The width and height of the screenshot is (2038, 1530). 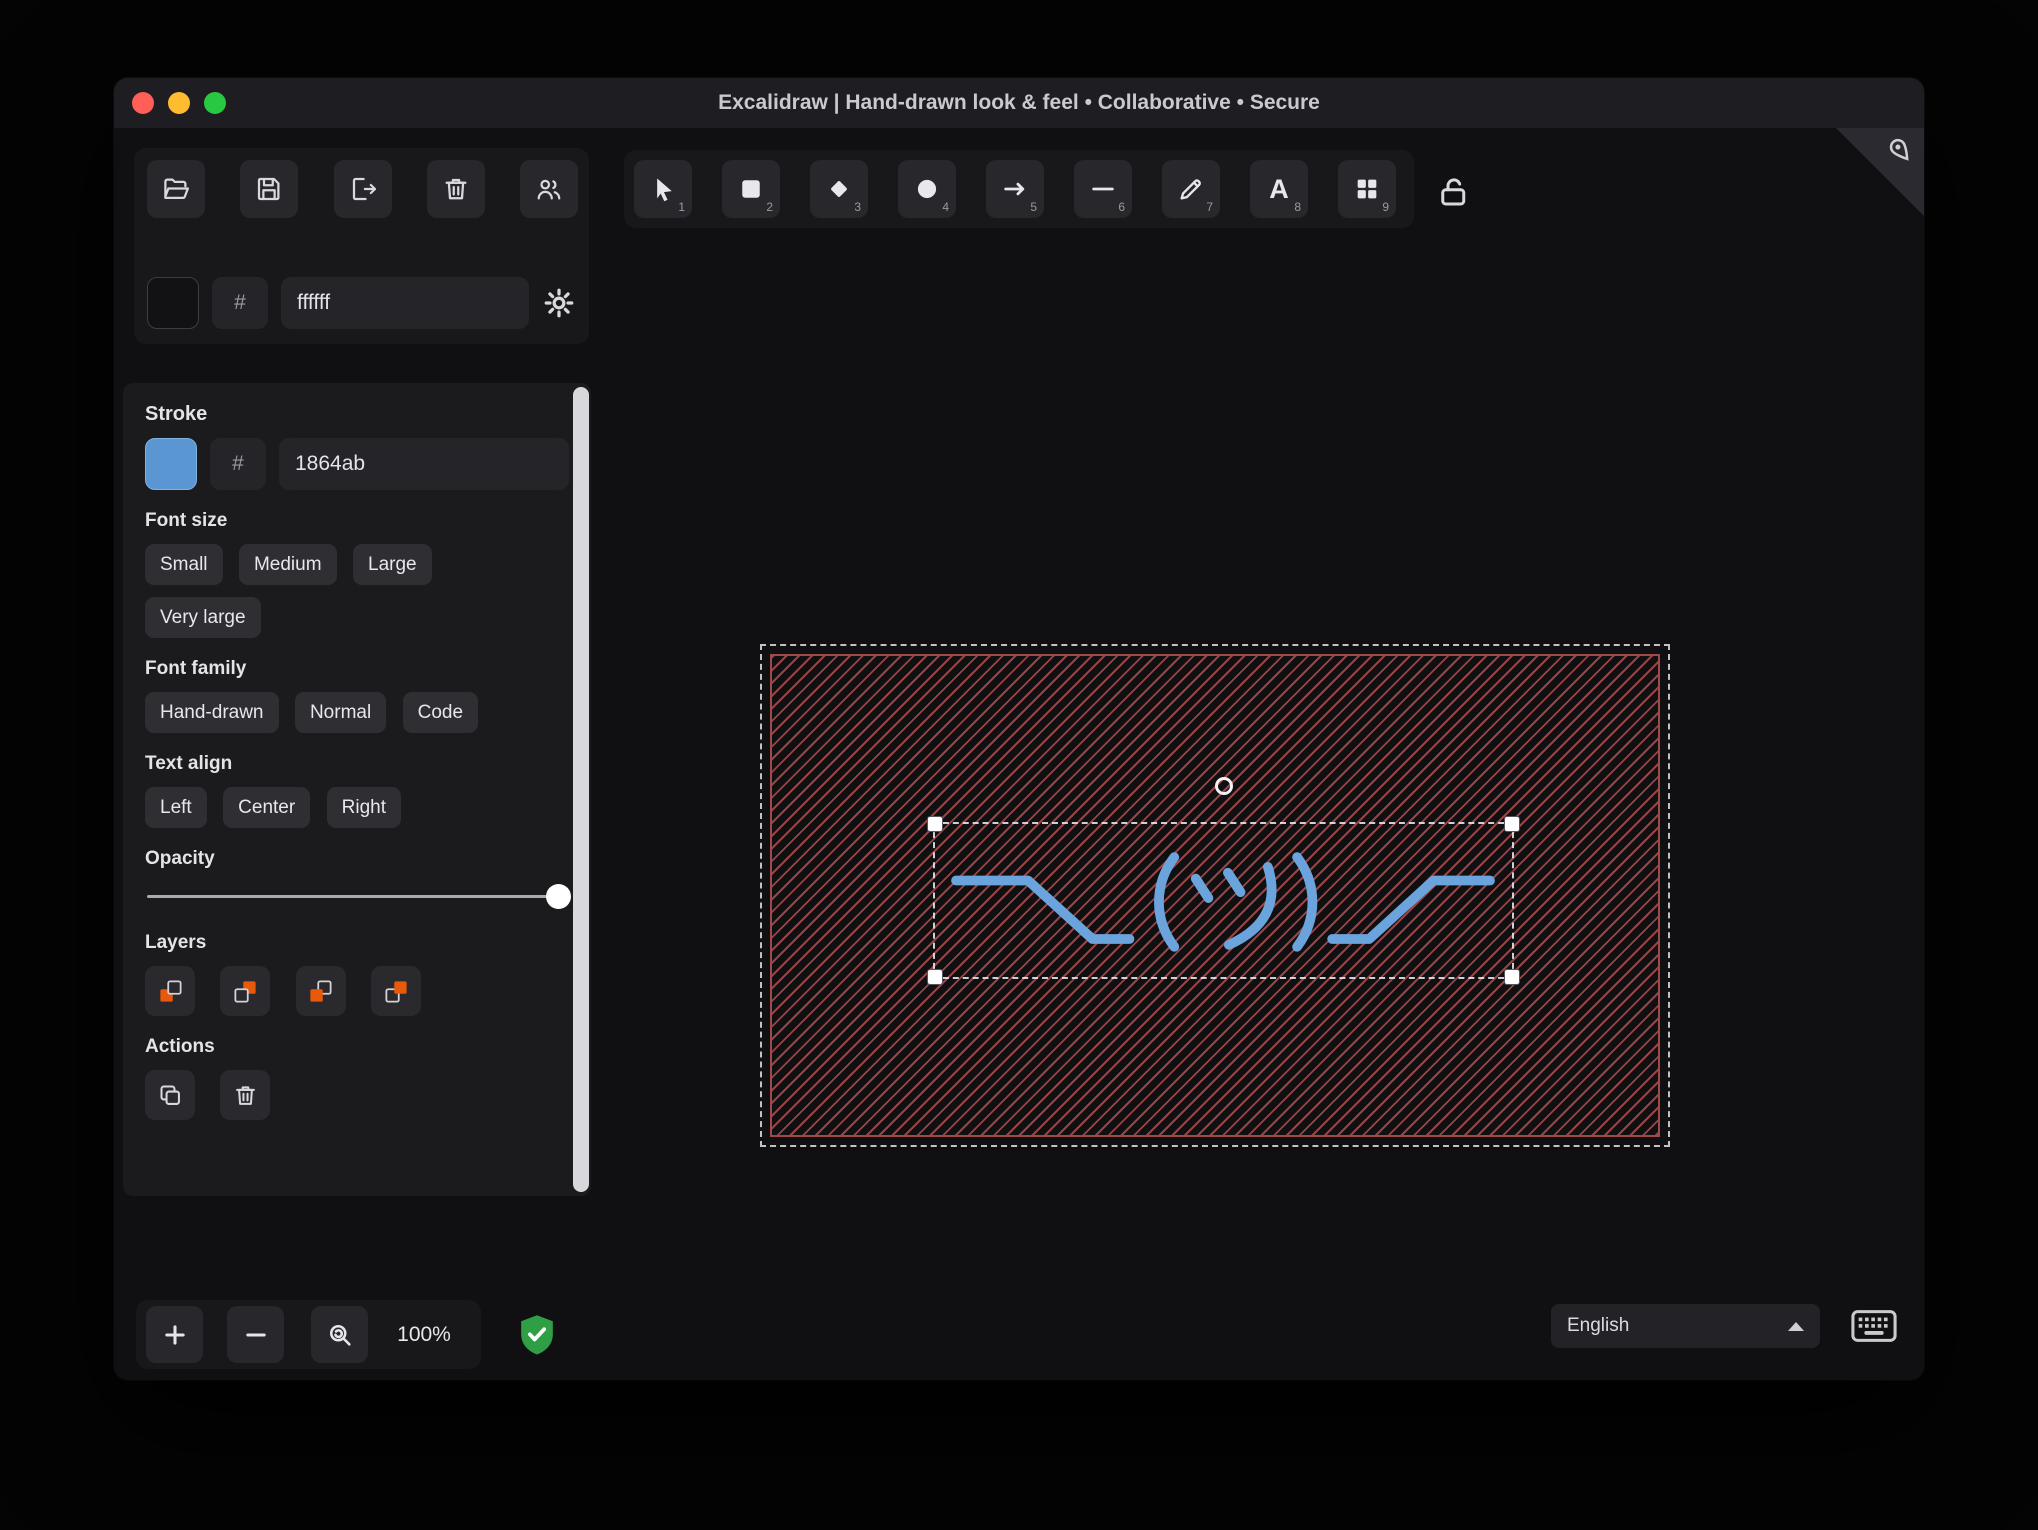 What do you see at coordinates (945, 207) in the screenshot?
I see `tool-shortcut: 4` at bounding box center [945, 207].